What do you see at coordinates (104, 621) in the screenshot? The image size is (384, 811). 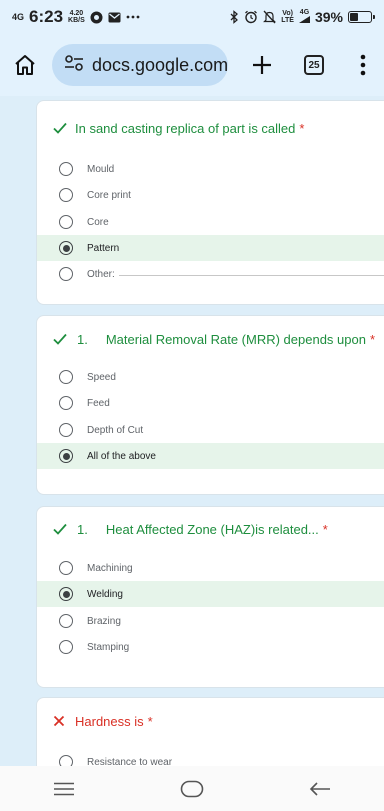 I see `option-label: Brazing` at bounding box center [104, 621].